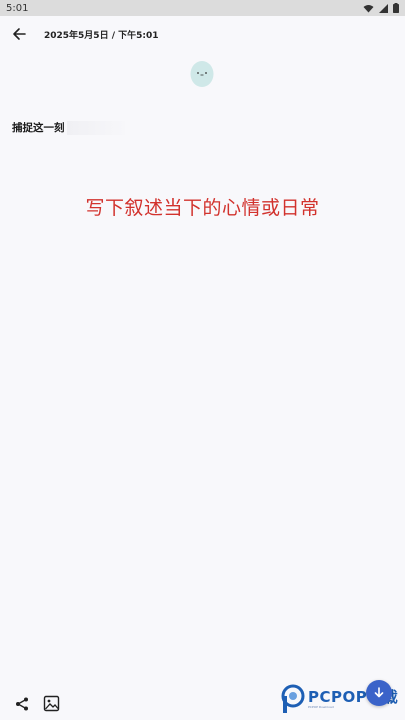 This screenshot has height=720, width=405. Describe the element at coordinates (396, 8) in the screenshot. I see `battery-icon` at that location.